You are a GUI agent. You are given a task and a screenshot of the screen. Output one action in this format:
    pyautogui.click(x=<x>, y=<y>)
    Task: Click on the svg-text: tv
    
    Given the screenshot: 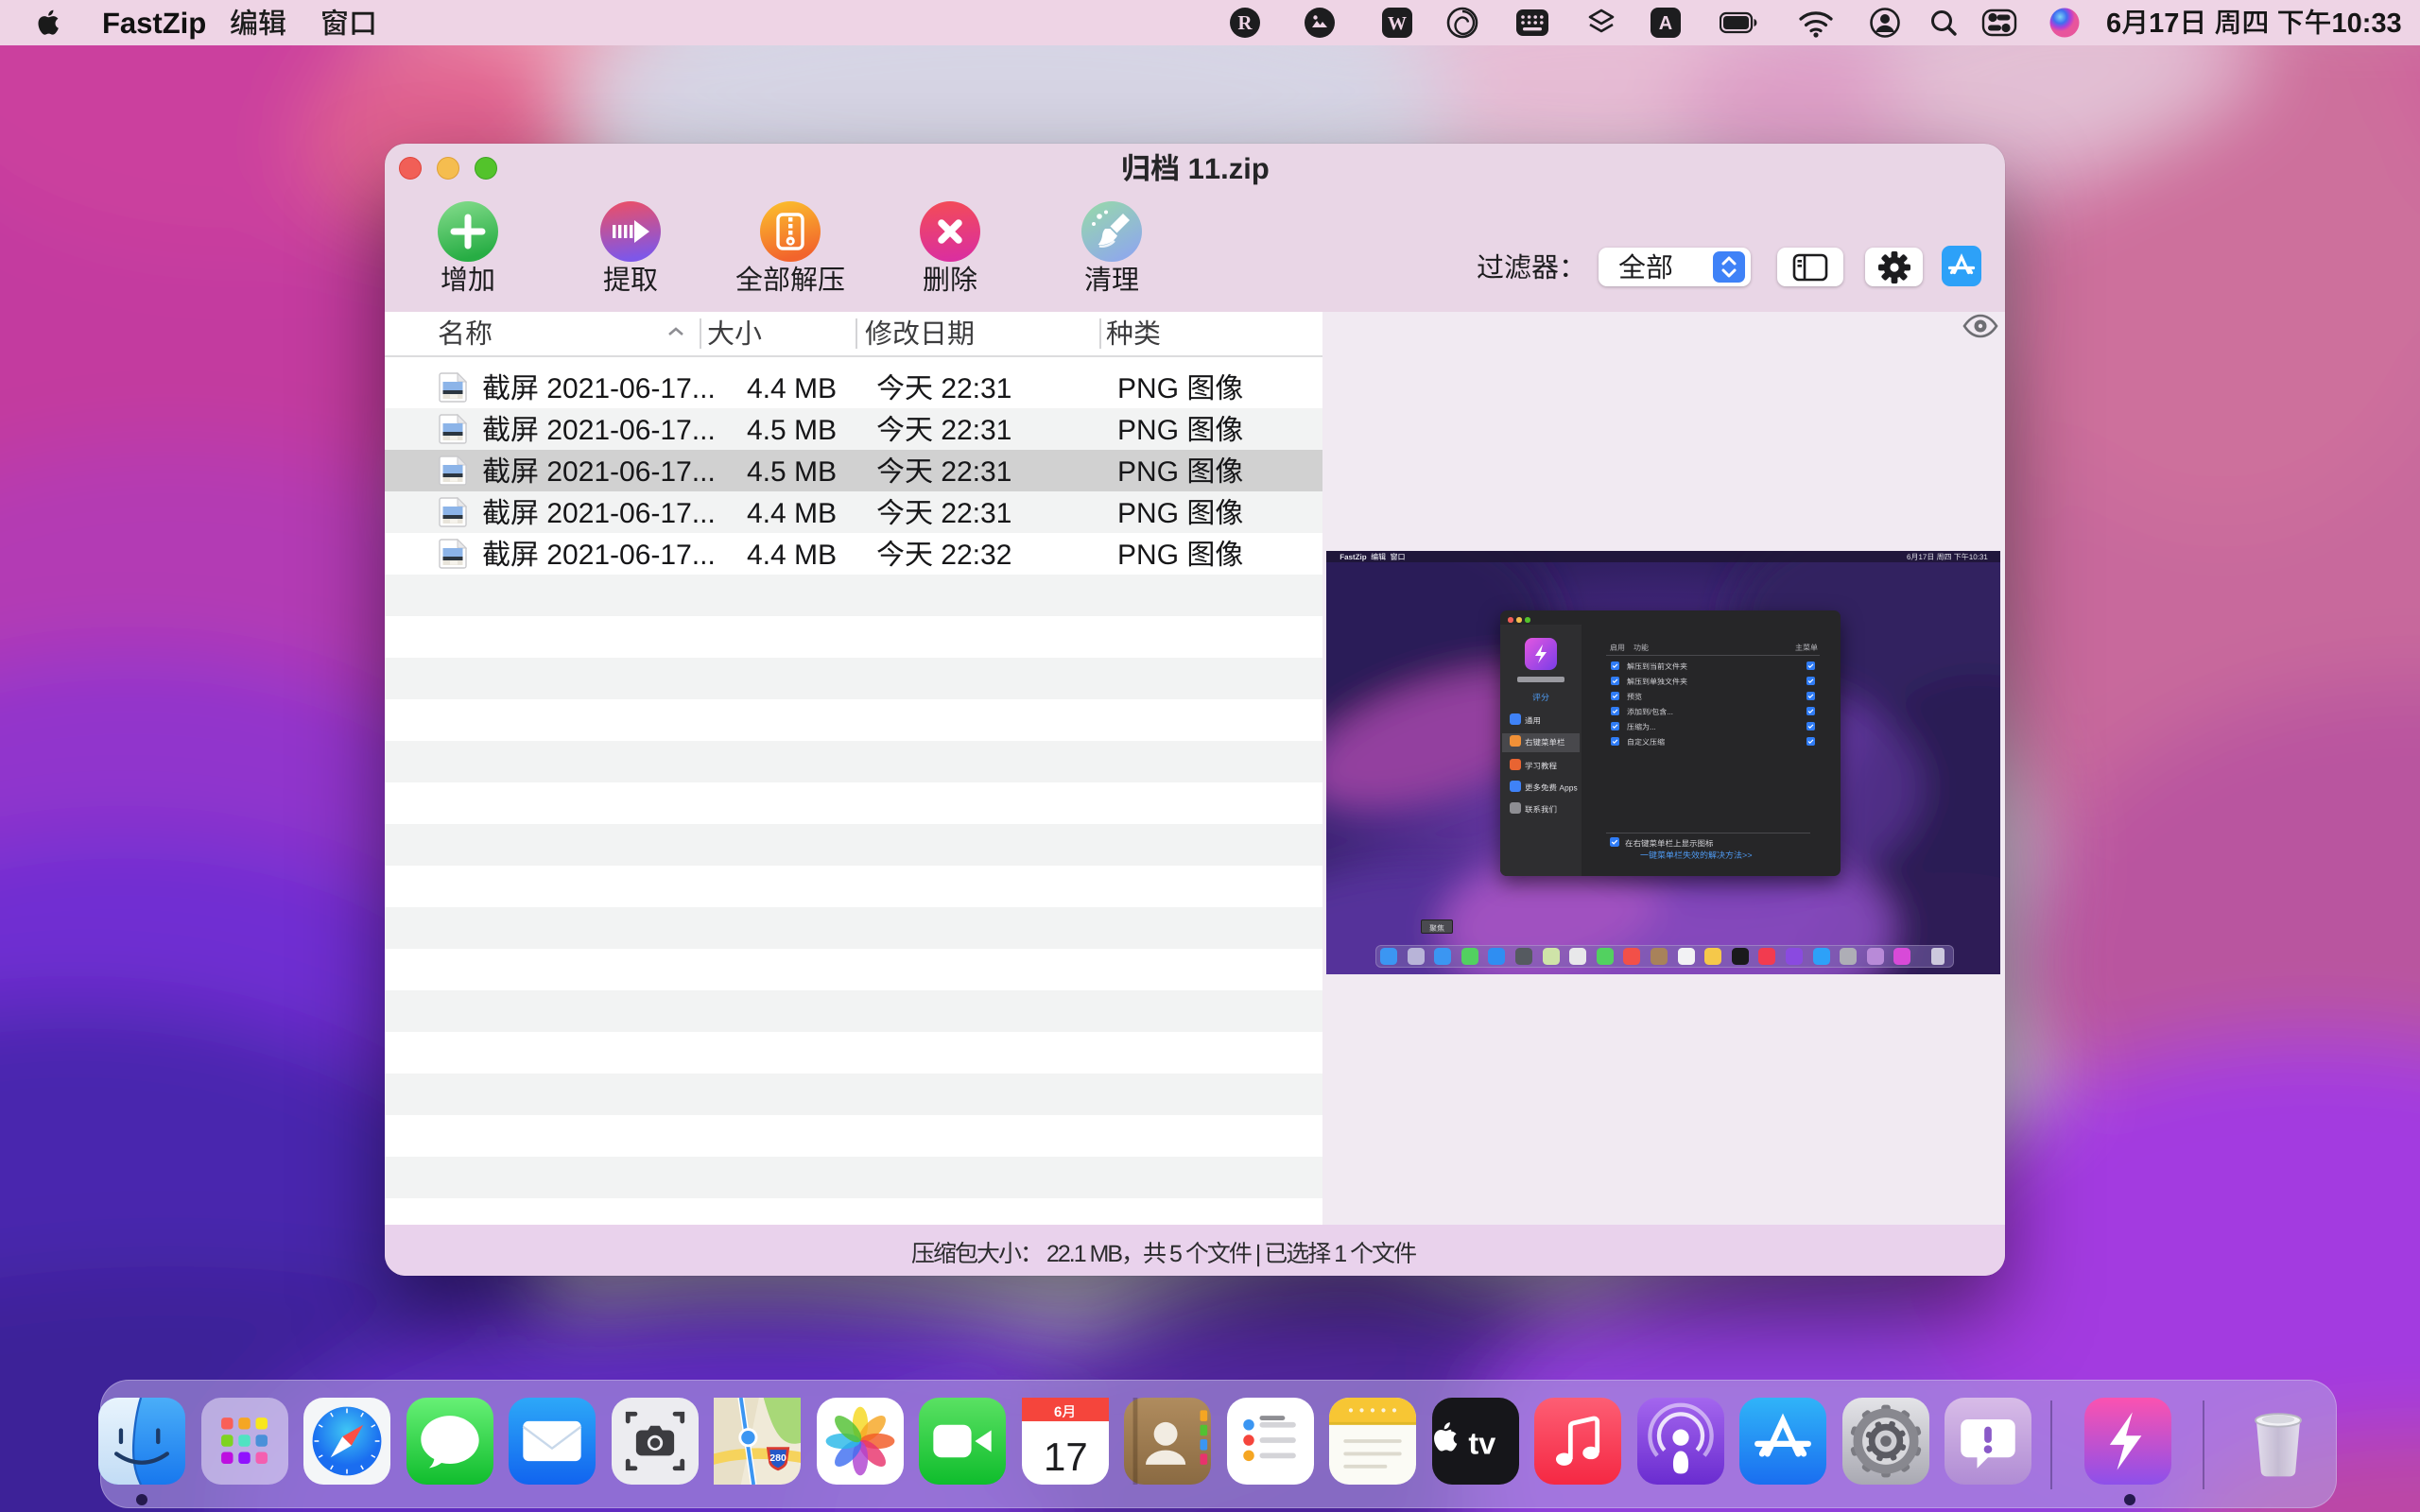 What is the action you would take?
    pyautogui.click(x=1481, y=1443)
    